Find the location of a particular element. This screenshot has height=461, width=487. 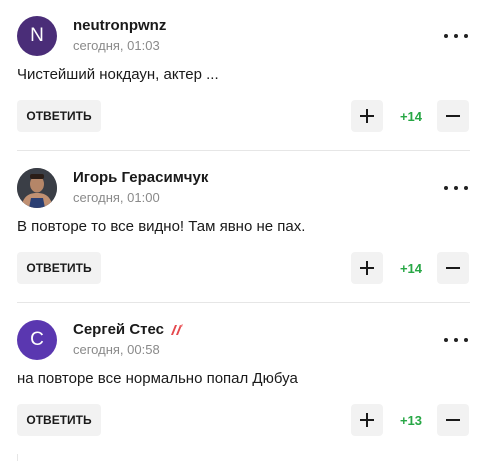

avatar: N is located at coordinates (37, 36).